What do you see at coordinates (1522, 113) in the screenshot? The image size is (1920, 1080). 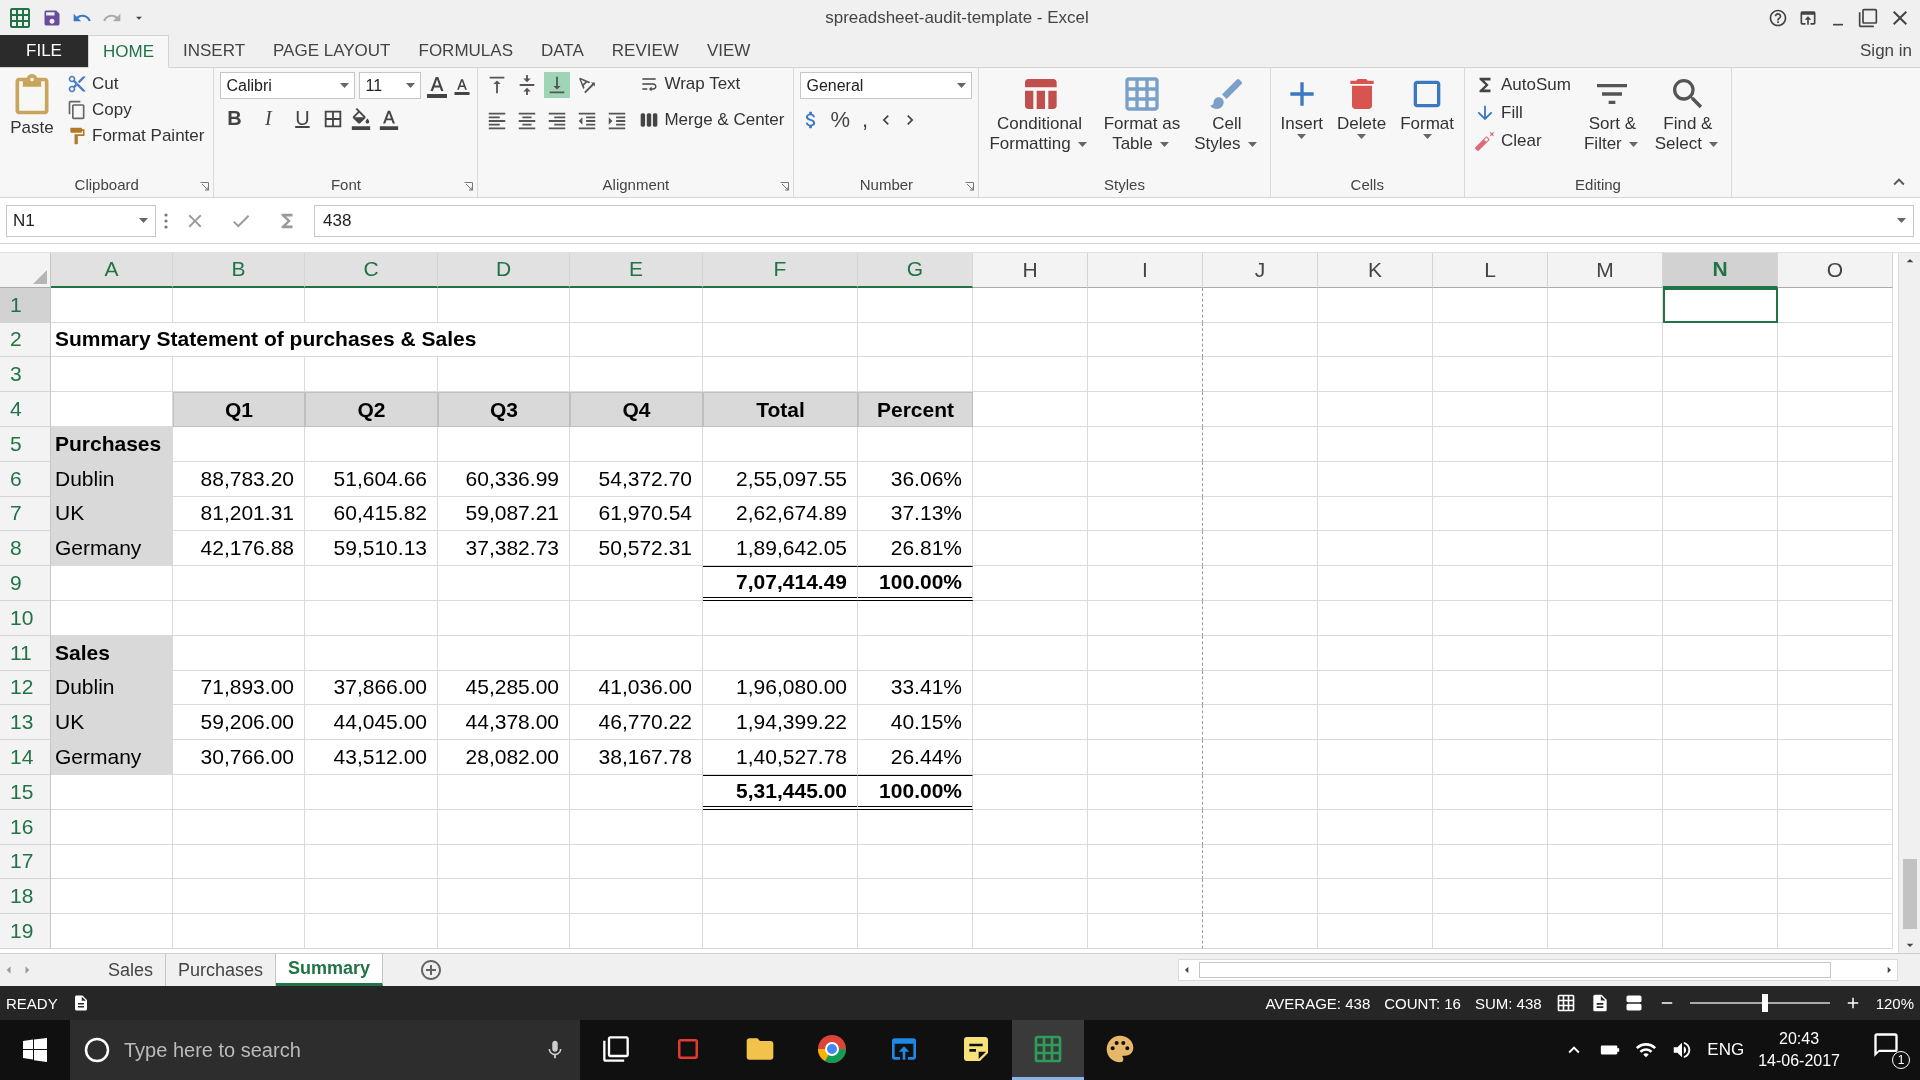 I see `fill-button: Fill` at bounding box center [1522, 113].